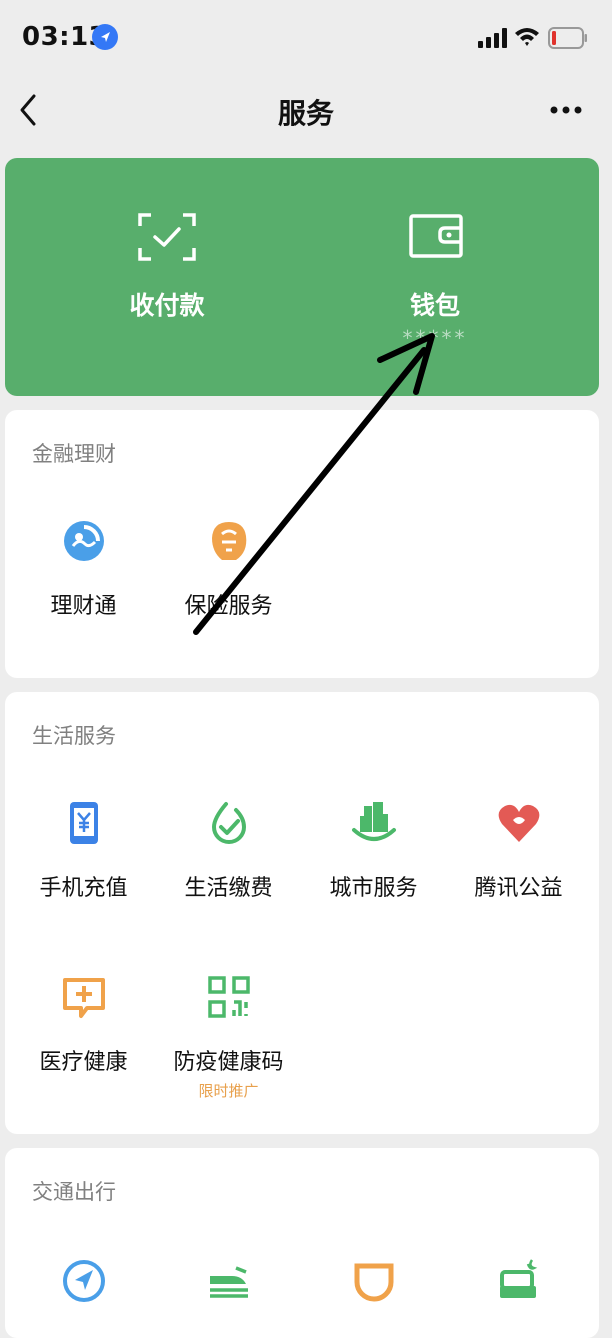 This screenshot has width=612, height=1338. I want to click on hotel-bed-icon, so click(519, 1278).